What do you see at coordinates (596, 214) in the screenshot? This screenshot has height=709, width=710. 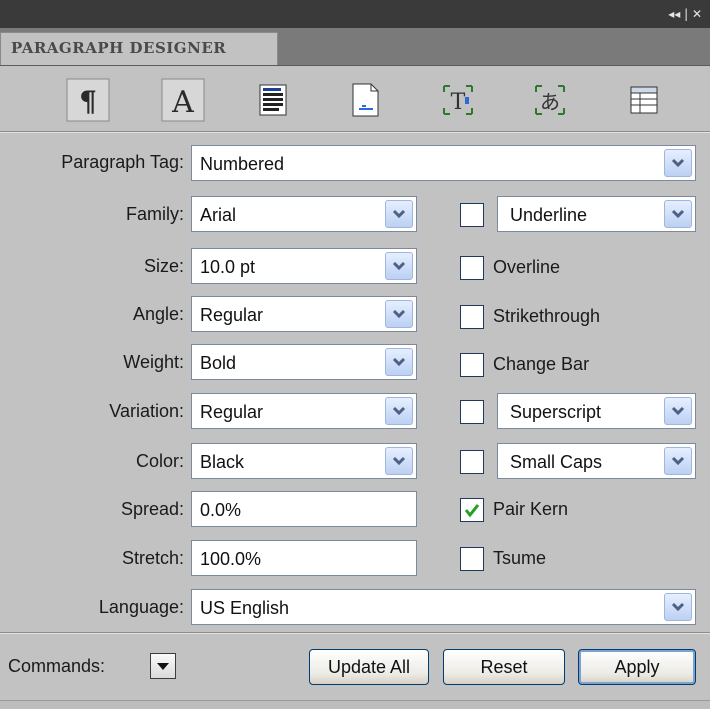 I see `underline-dropdown: Underline` at bounding box center [596, 214].